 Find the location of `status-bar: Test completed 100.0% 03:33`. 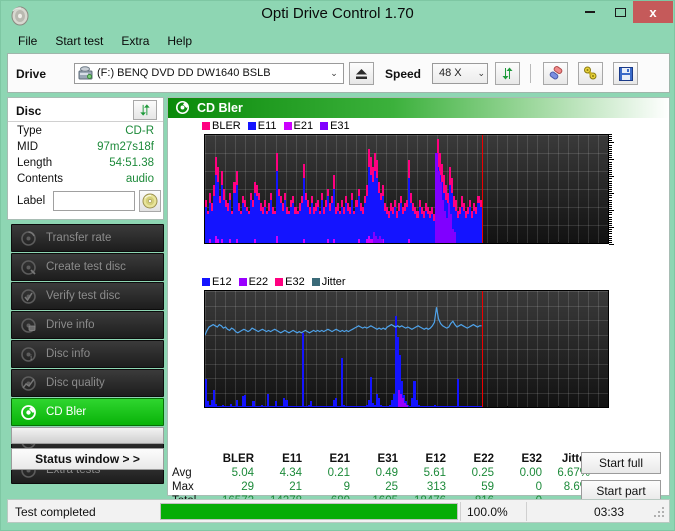

status-bar: Test completed 100.0% 03:33 is located at coordinates (338, 511).